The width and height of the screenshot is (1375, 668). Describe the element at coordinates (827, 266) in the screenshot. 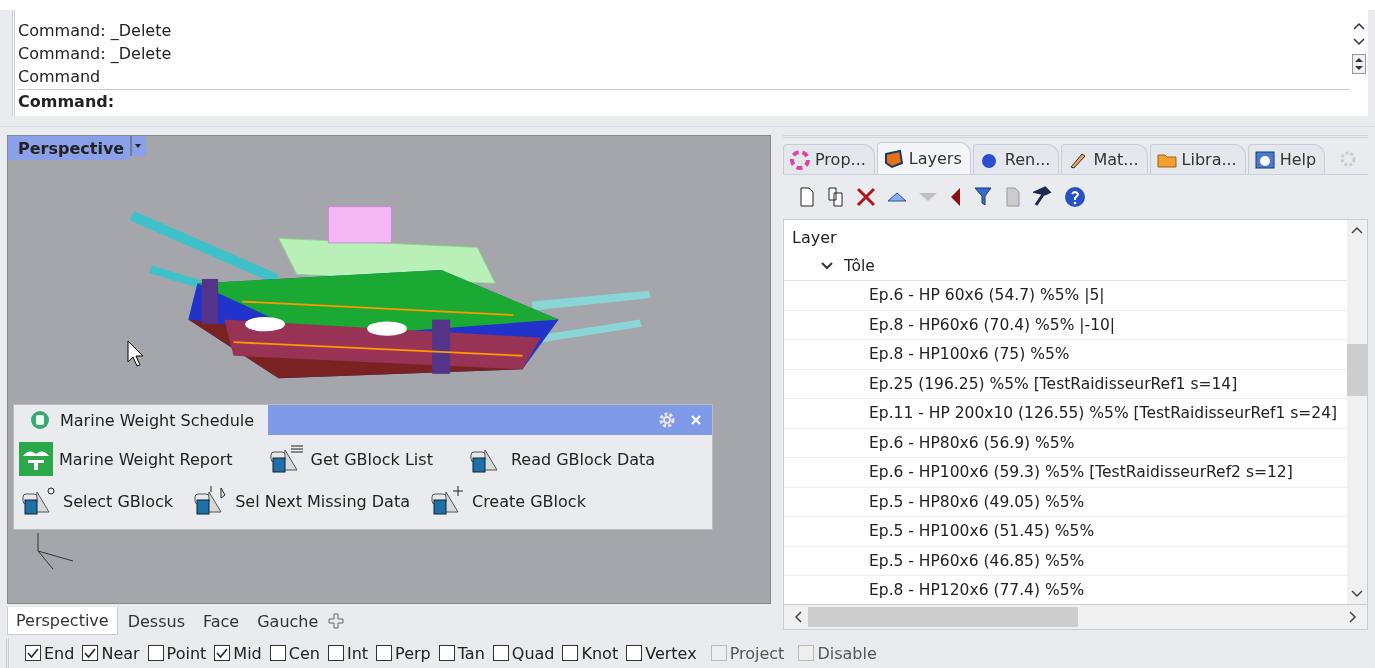

I see `expand-chevron-icon` at that location.